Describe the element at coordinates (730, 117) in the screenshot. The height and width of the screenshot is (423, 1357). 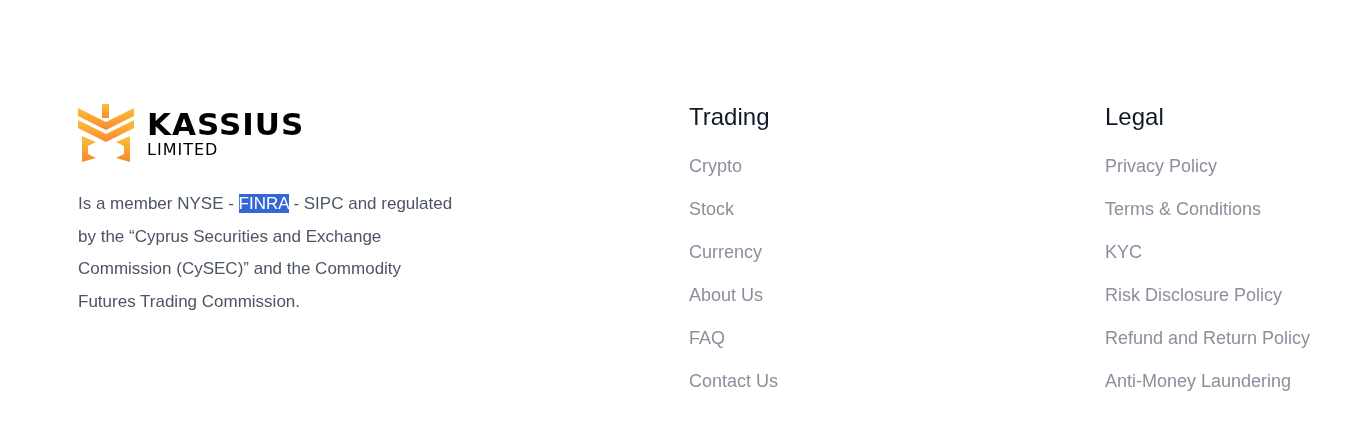
I see `column-heading: Trading` at that location.